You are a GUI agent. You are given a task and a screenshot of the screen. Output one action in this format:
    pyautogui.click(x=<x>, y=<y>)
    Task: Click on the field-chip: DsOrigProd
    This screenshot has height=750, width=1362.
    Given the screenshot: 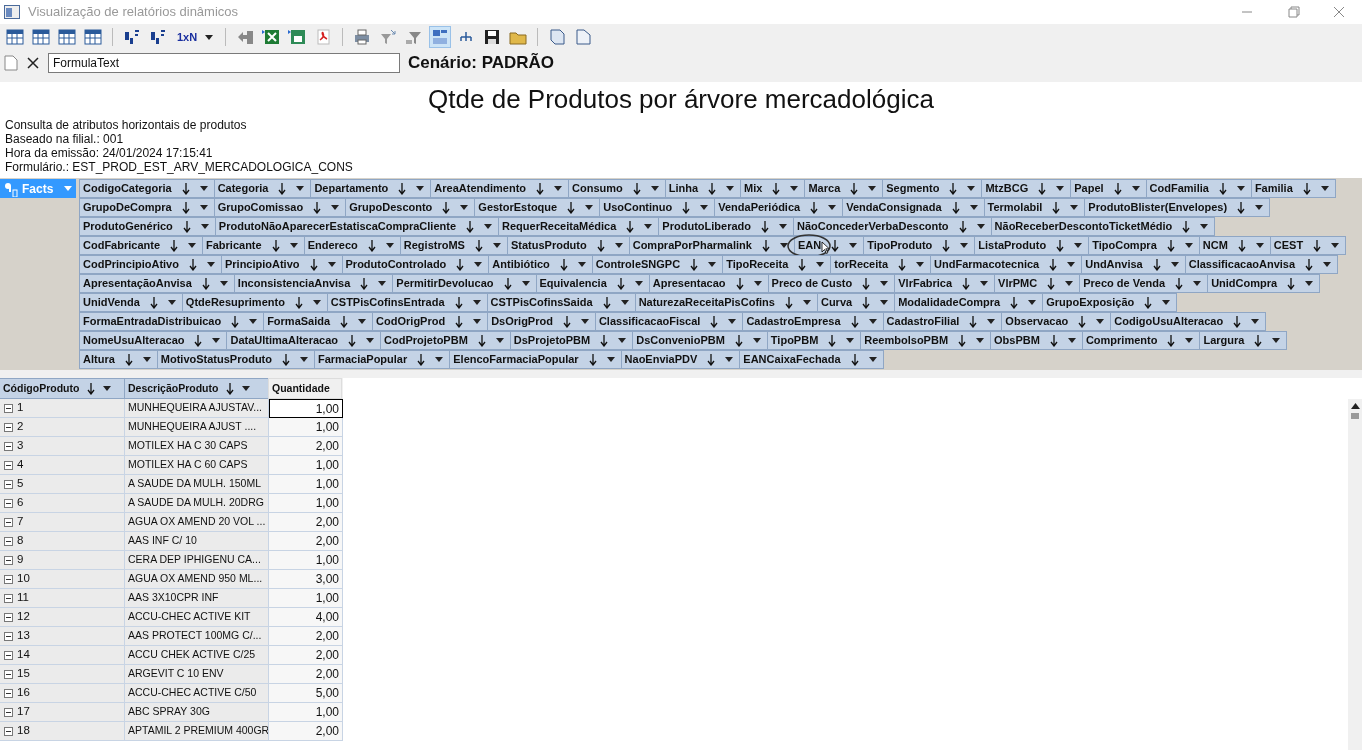 What is the action you would take?
    pyautogui.click(x=541, y=321)
    